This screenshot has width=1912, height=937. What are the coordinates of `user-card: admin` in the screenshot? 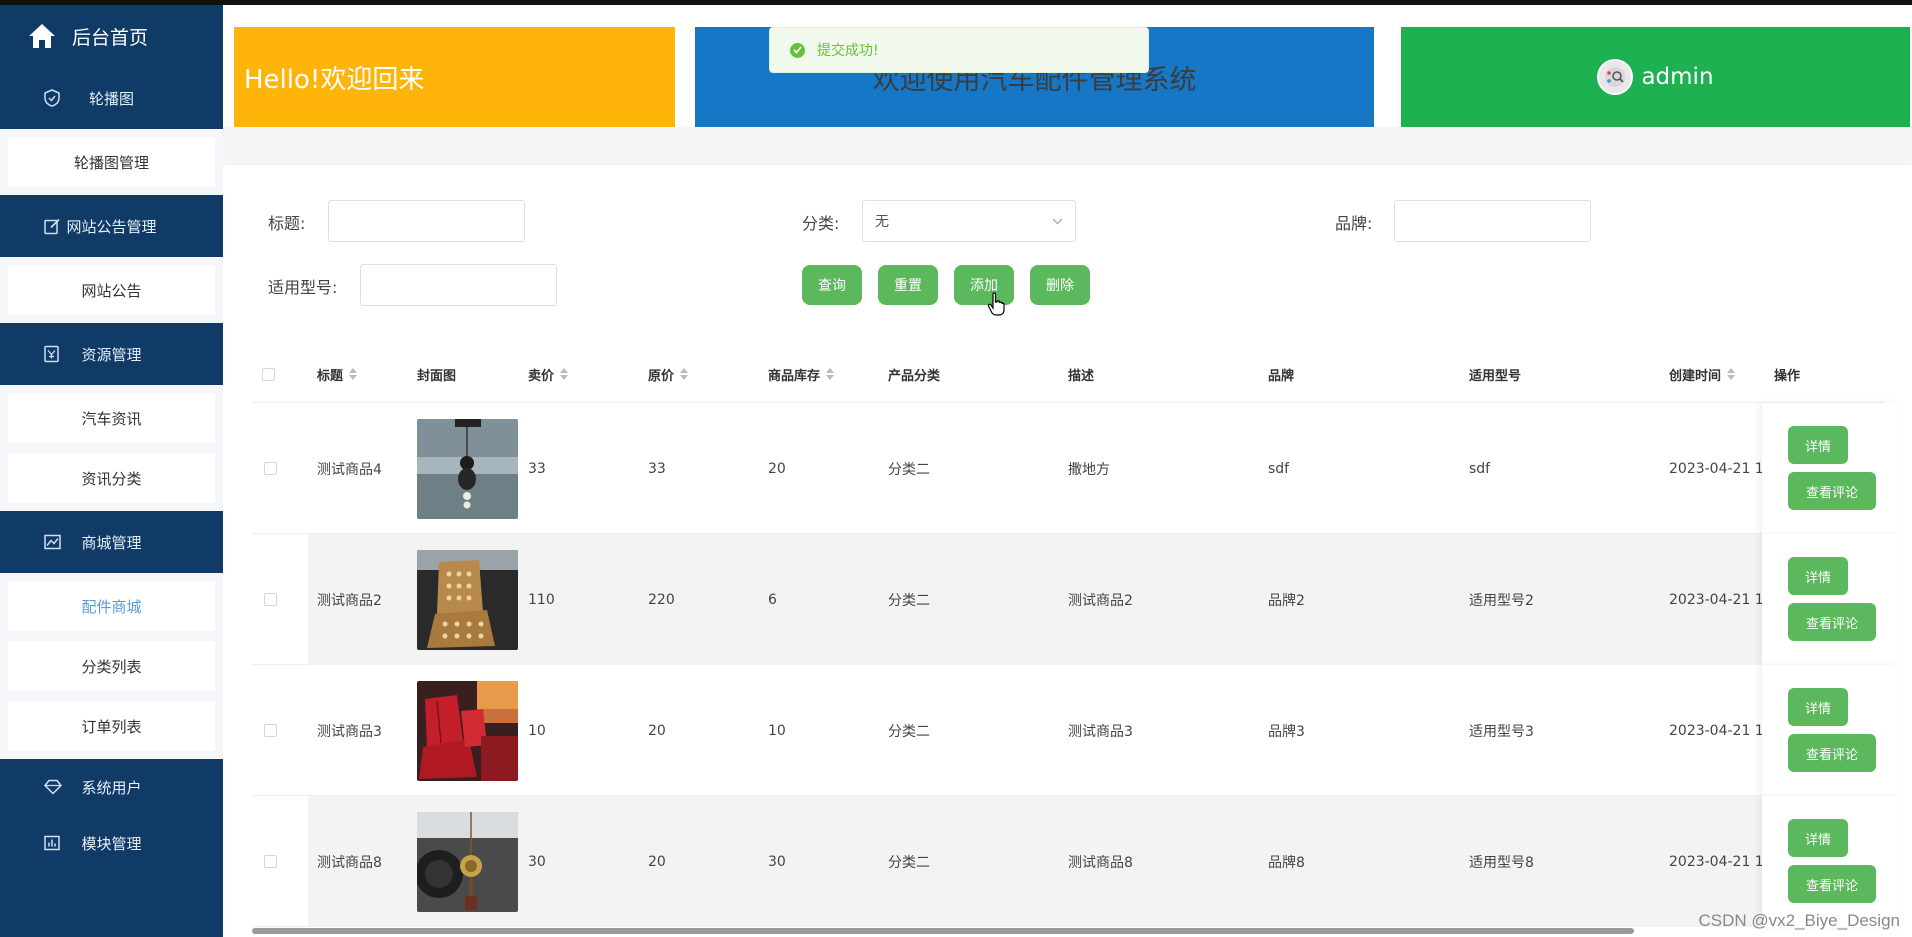 It's located at (1655, 77).